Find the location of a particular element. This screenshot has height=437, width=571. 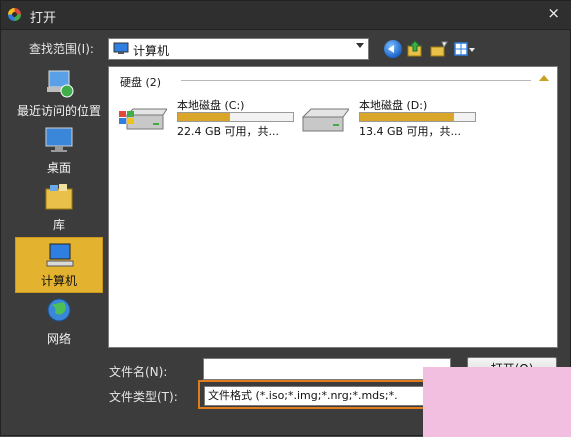

place-label: 网络 is located at coordinates (58, 339).